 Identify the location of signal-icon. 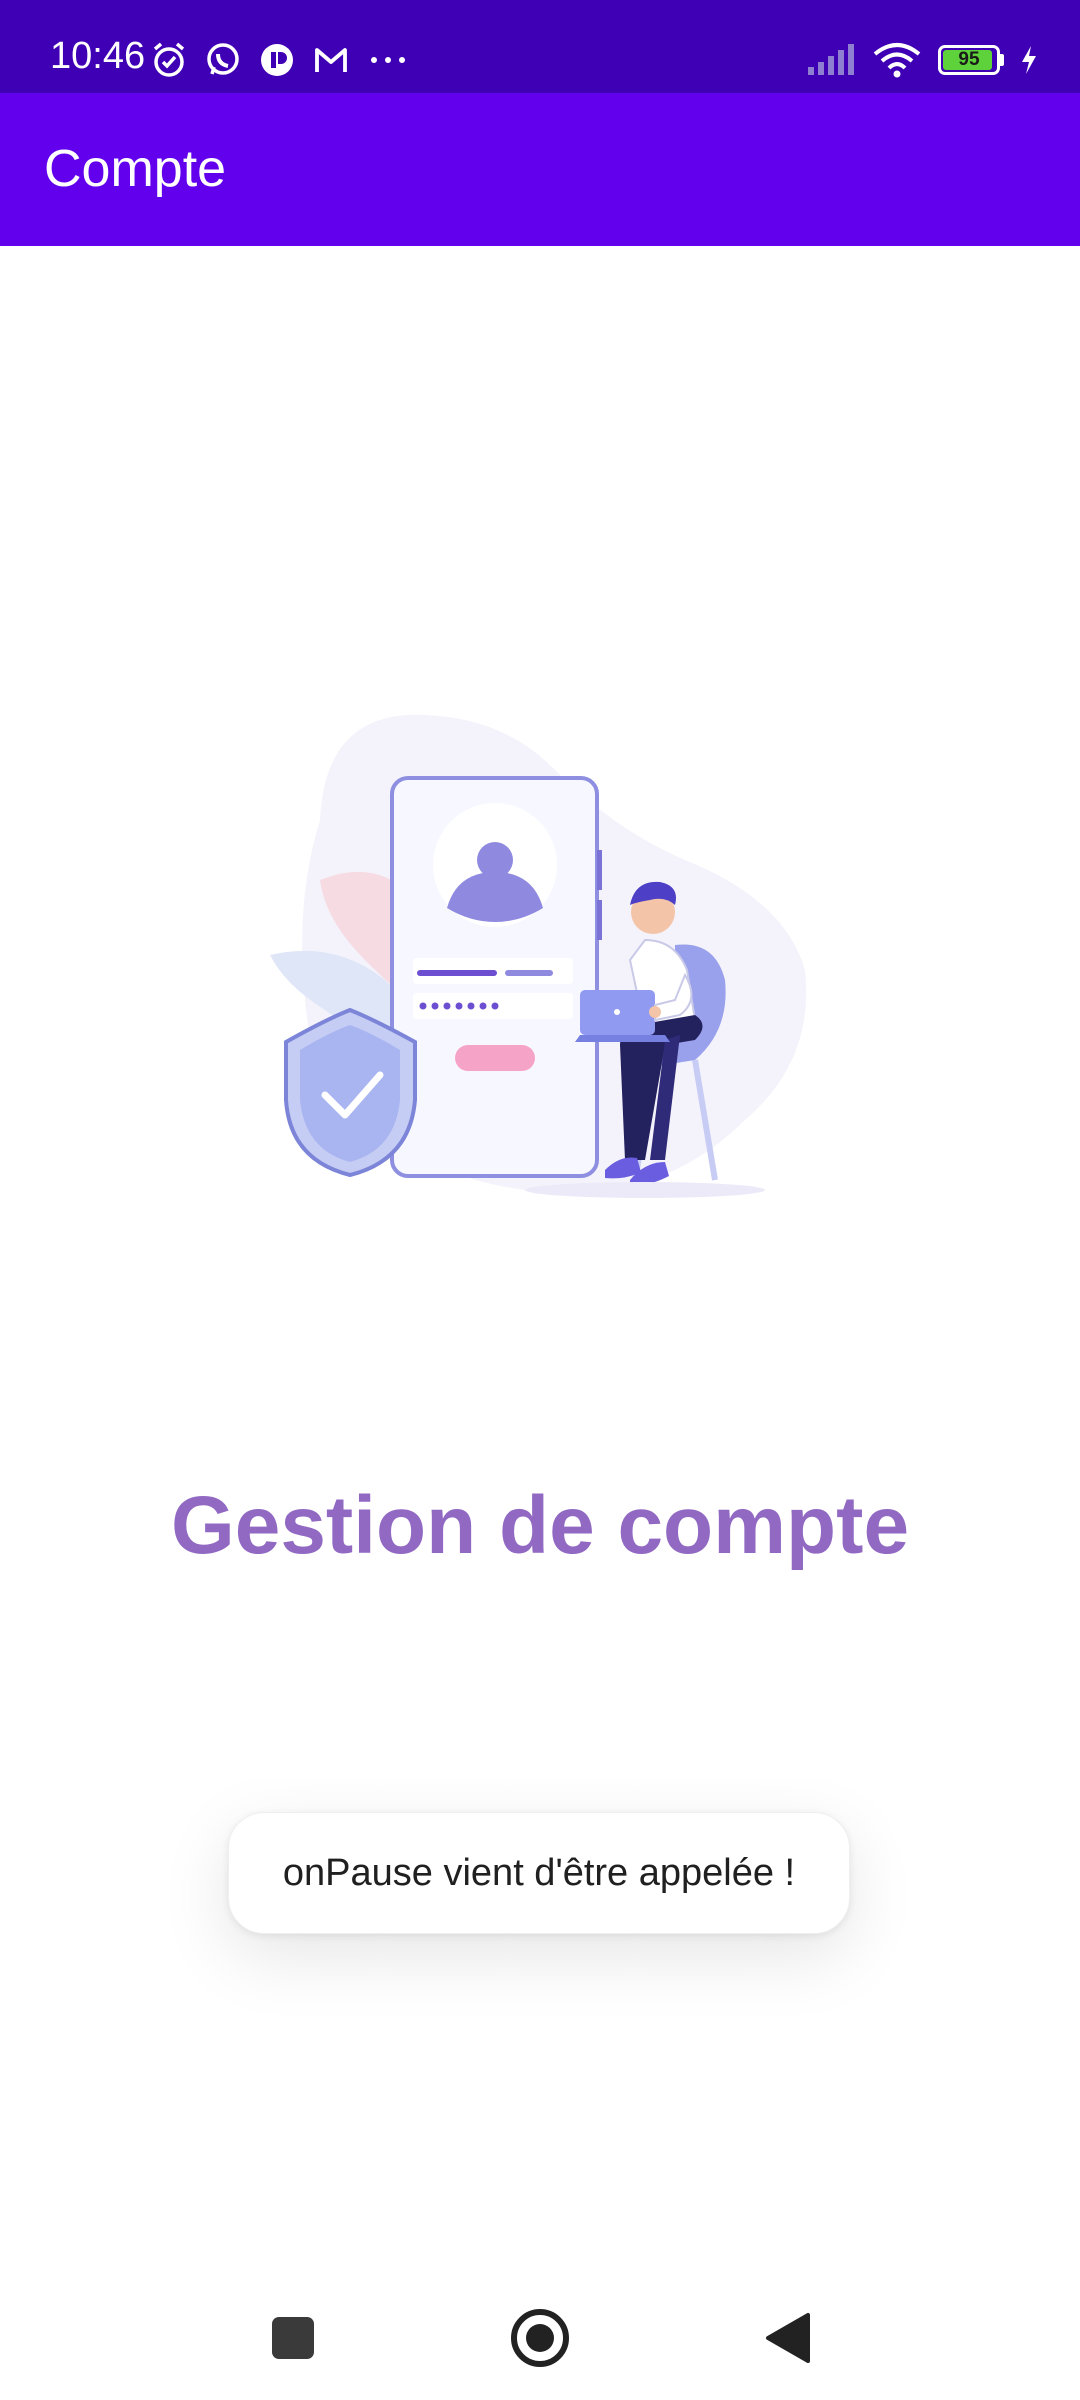
(831, 59).